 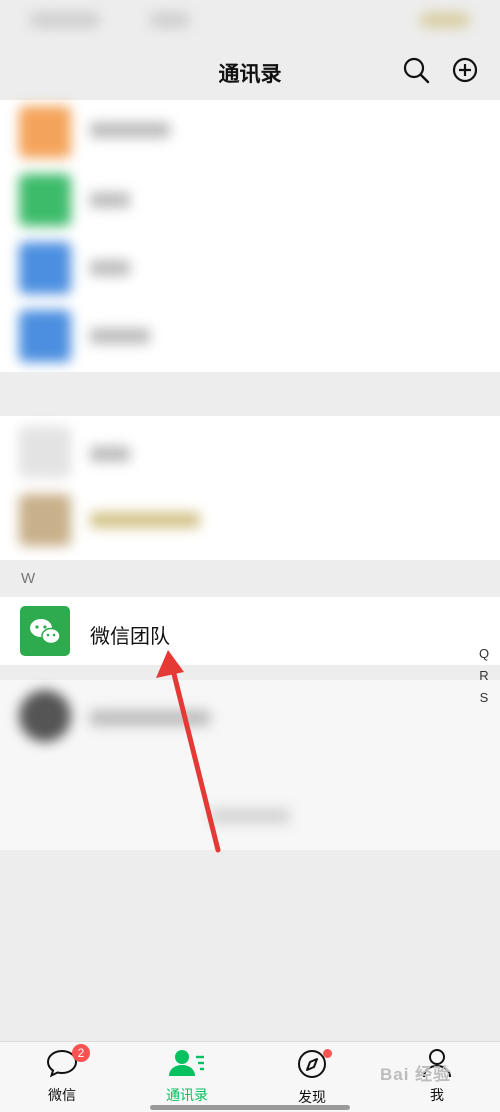 I want to click on new-friends-icon, so click(x=45, y=132).